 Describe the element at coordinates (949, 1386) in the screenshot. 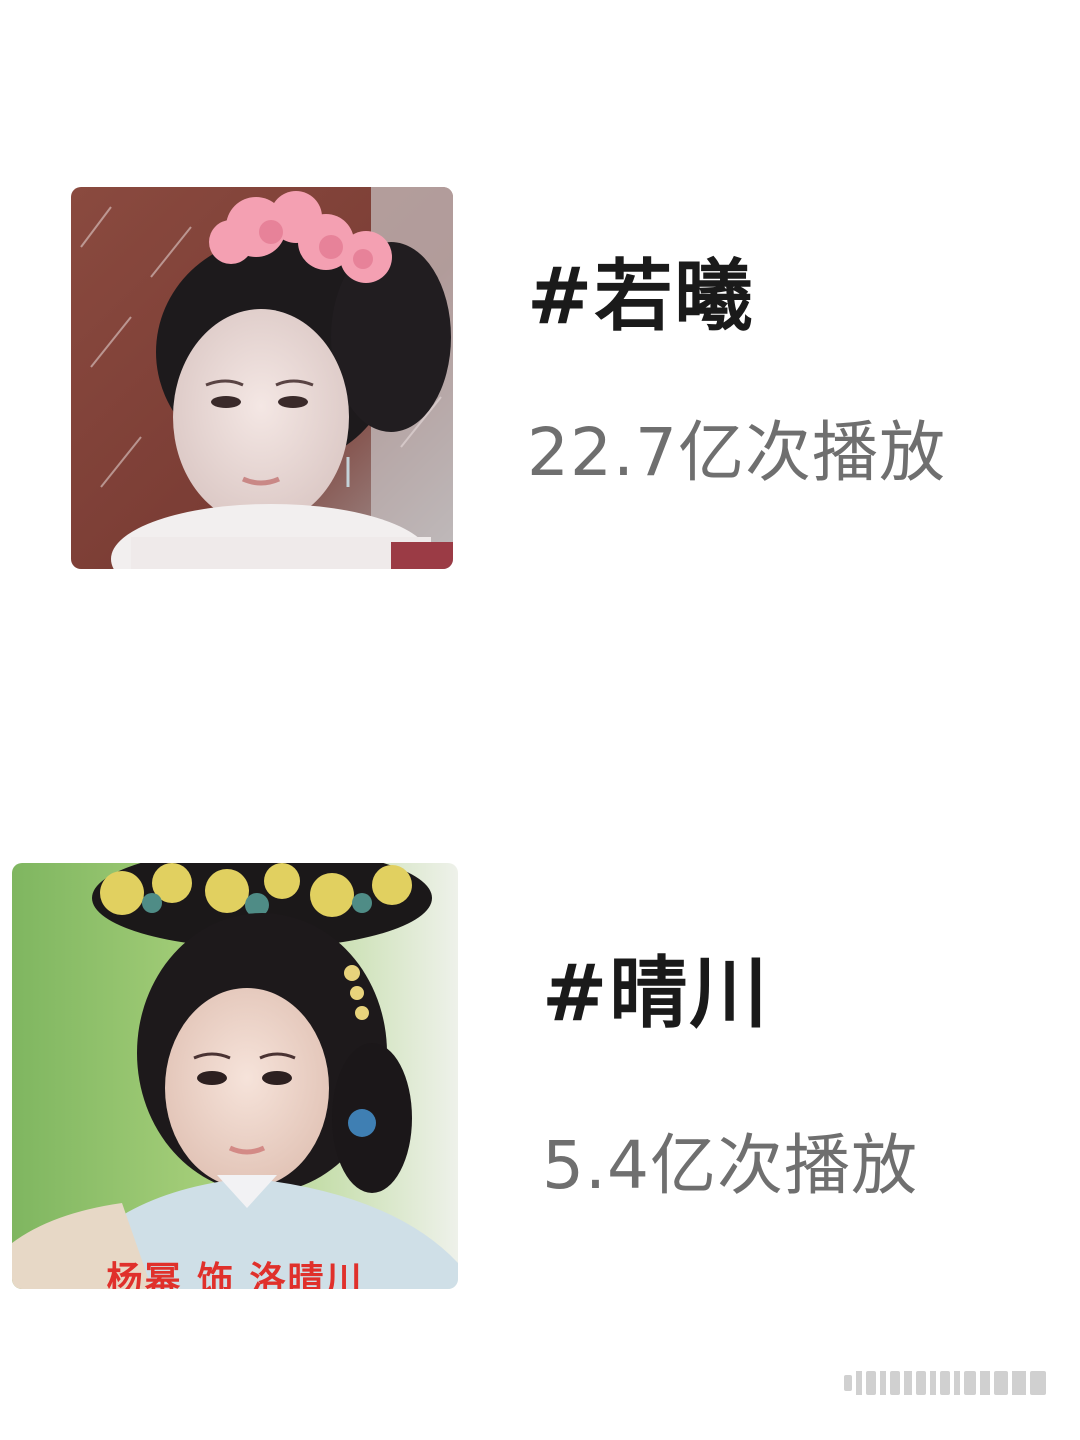

I see `watermark-logo` at that location.